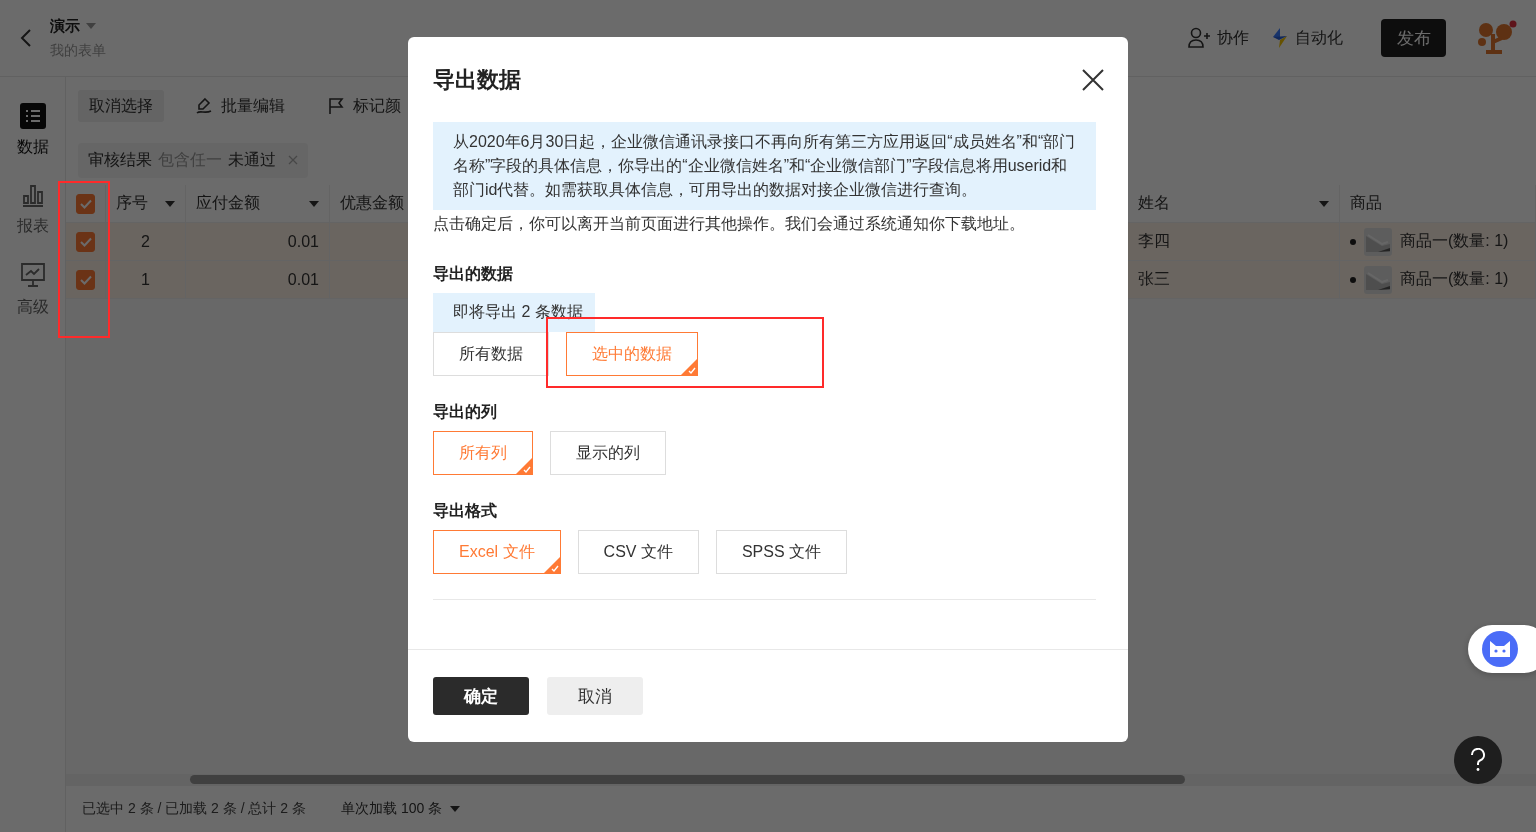 The height and width of the screenshot is (832, 1536). Describe the element at coordinates (638, 552) in the screenshot. I see `option-button: CSV 文件` at that location.